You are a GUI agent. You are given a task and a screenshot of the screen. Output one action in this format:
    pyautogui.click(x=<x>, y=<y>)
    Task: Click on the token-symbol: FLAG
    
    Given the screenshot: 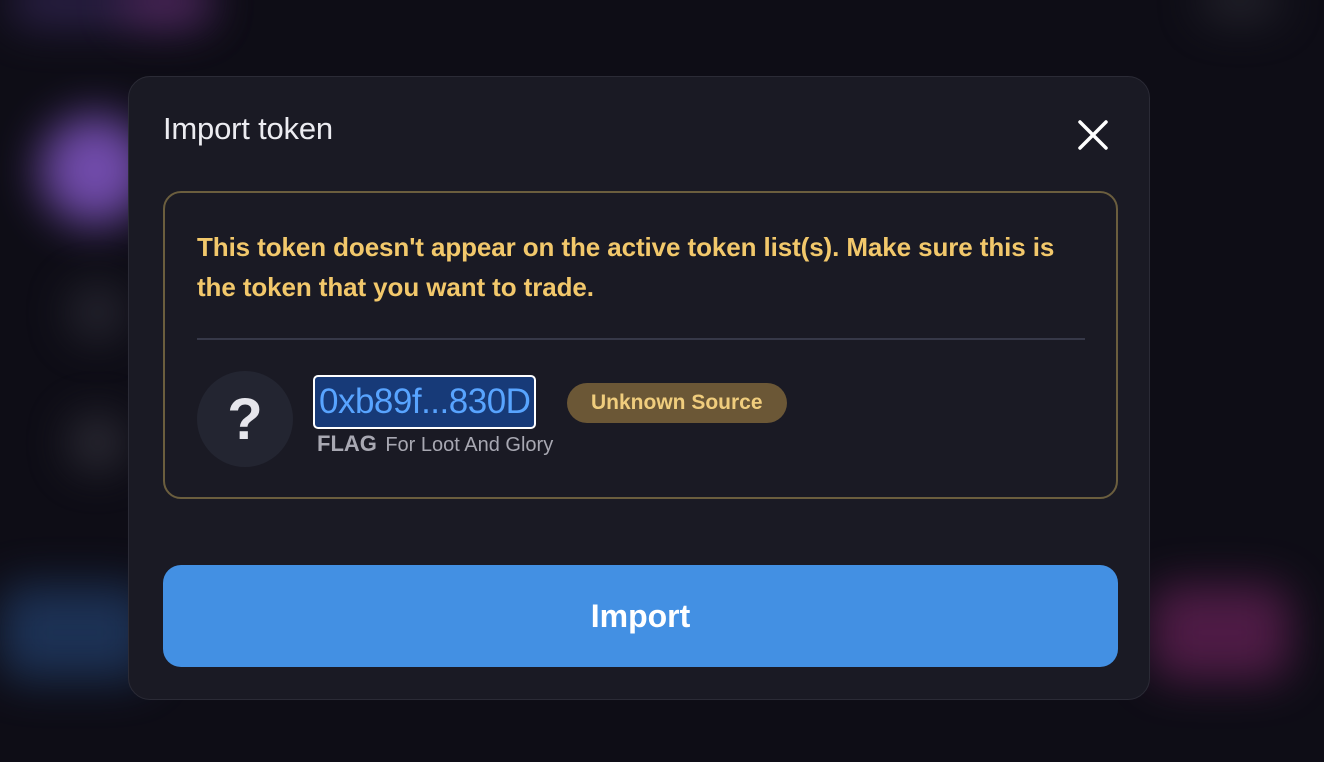 What is the action you would take?
    pyautogui.click(x=347, y=443)
    